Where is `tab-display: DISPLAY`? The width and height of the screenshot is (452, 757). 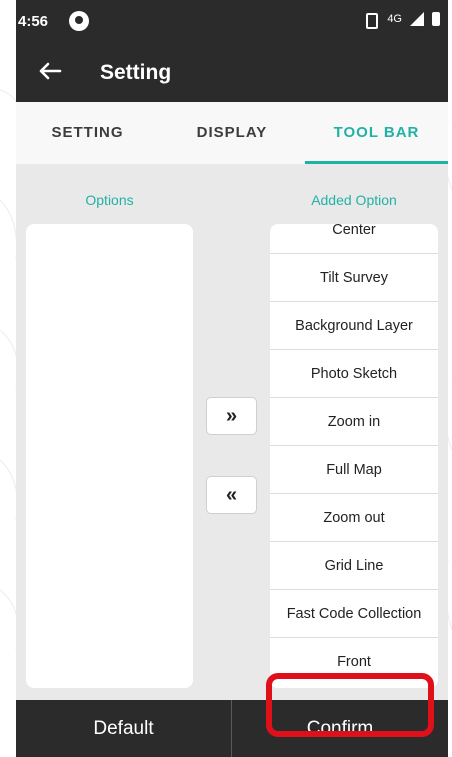
tab-display: DISPLAY is located at coordinates (232, 133).